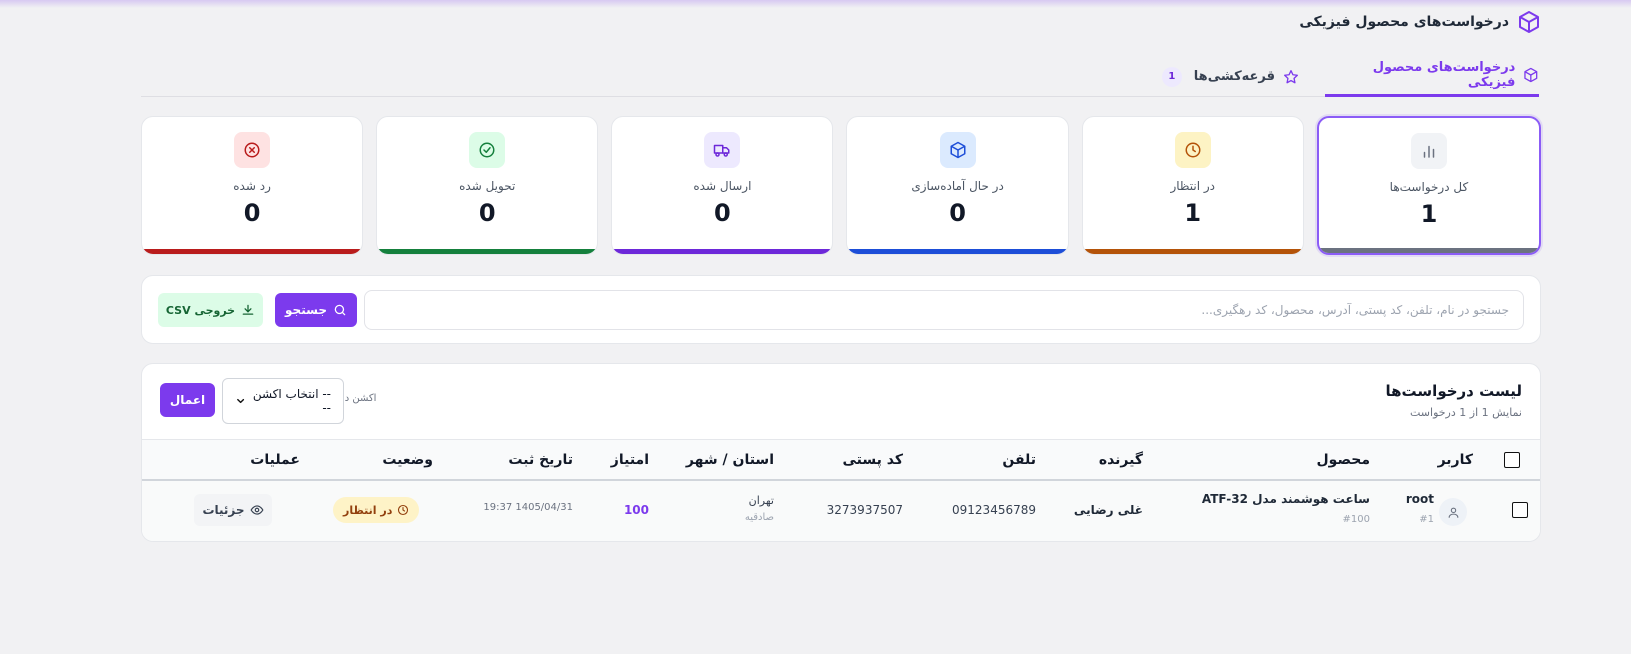 This screenshot has height=654, width=1631. I want to click on stat-label: رد شده, so click(252, 186).